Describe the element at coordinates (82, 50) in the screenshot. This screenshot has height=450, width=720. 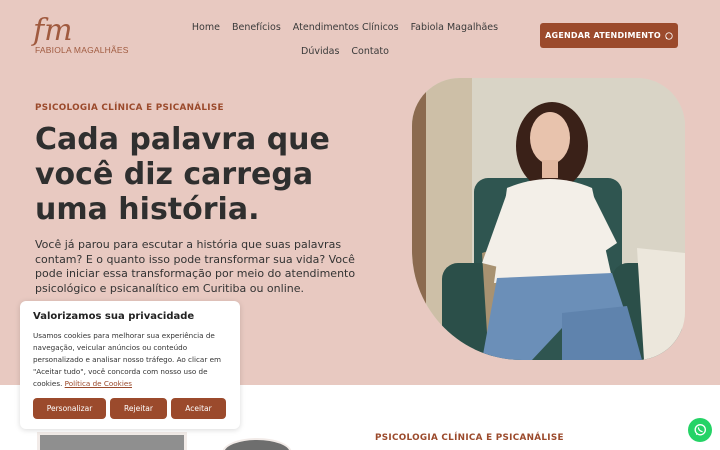
I see `logo-name: FABIOLA MAGALHÃES` at that location.